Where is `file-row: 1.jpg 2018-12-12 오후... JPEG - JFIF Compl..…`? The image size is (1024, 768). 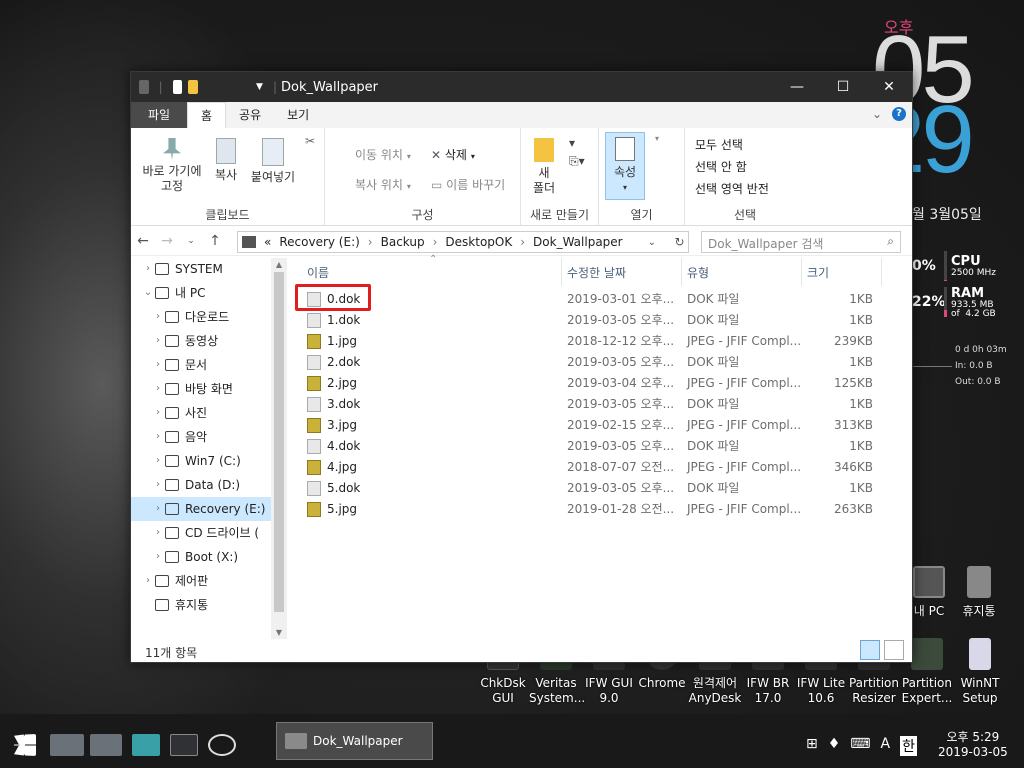
file-row: 1.jpg 2018-12-12 오후... JPEG - JFIF Compl..… is located at coordinates (603, 341).